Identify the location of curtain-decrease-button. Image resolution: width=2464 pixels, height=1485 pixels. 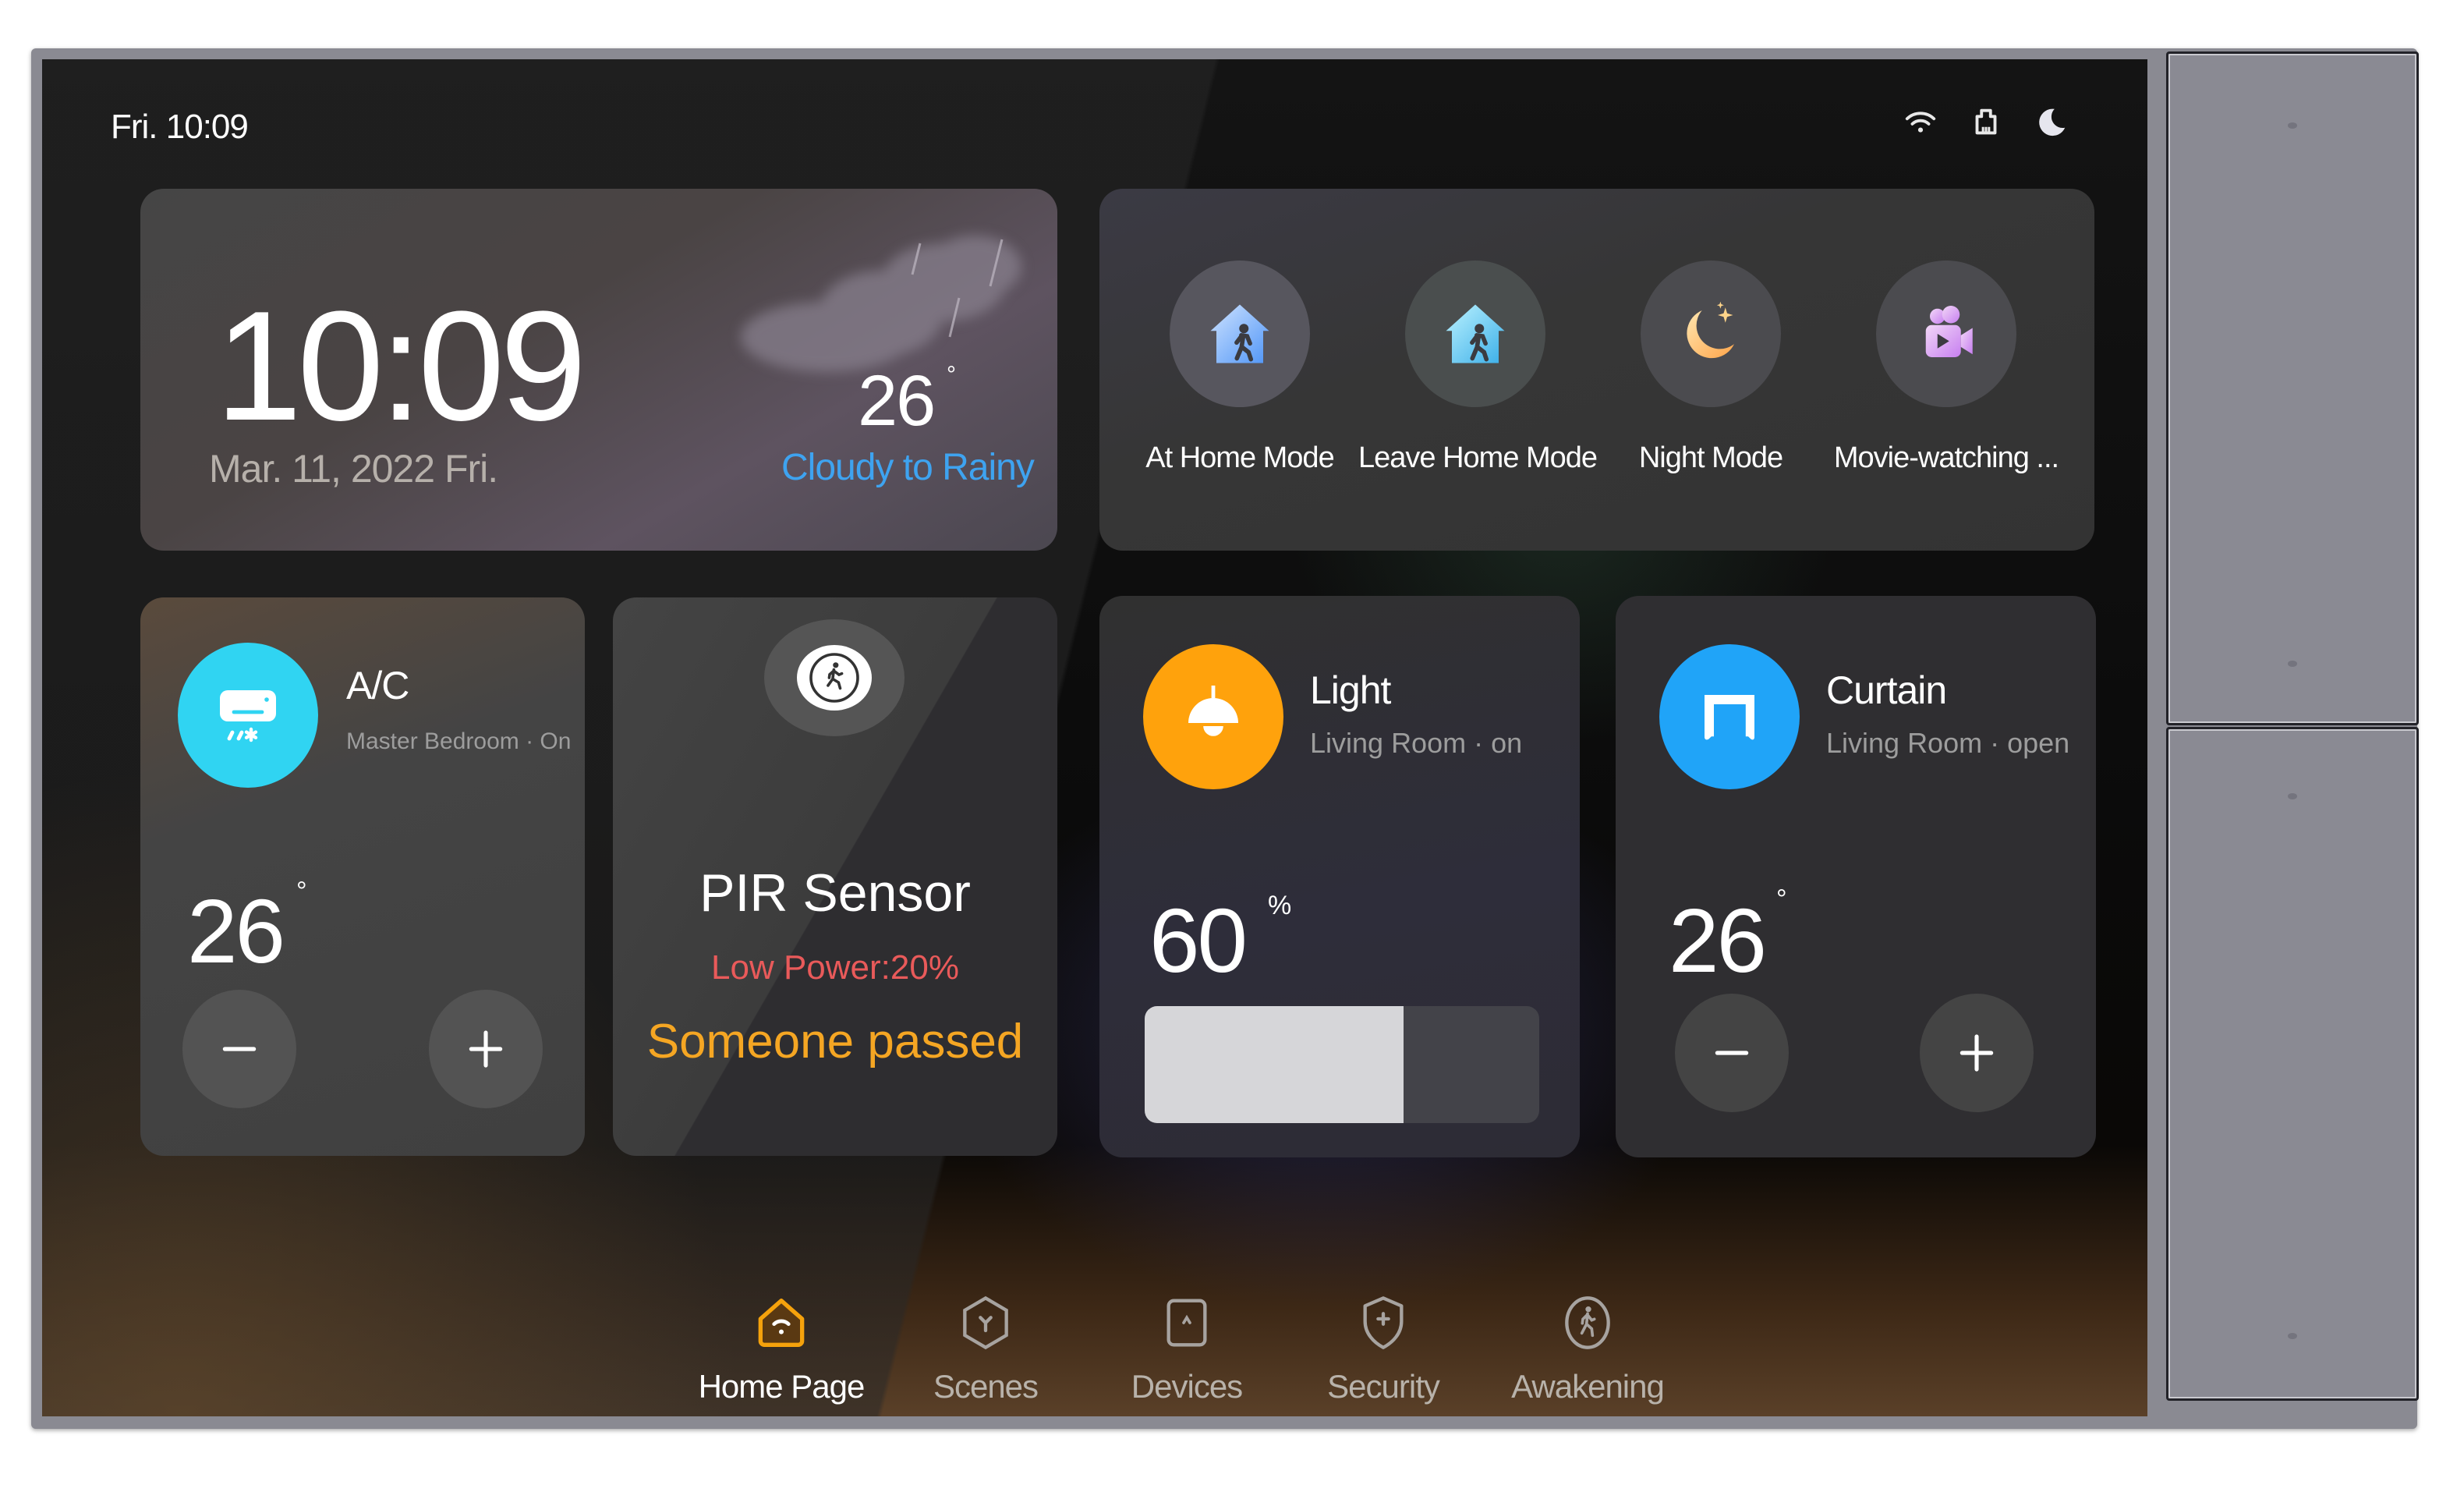
(1732, 1053).